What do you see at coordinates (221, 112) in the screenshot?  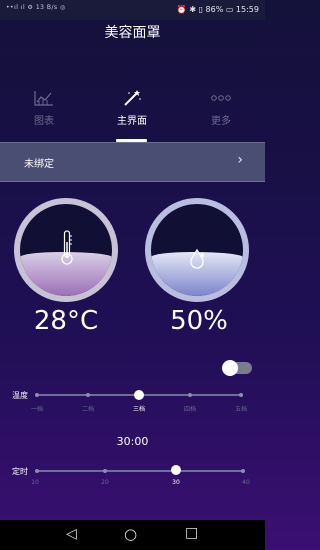 I see `tab-more: 更多` at bounding box center [221, 112].